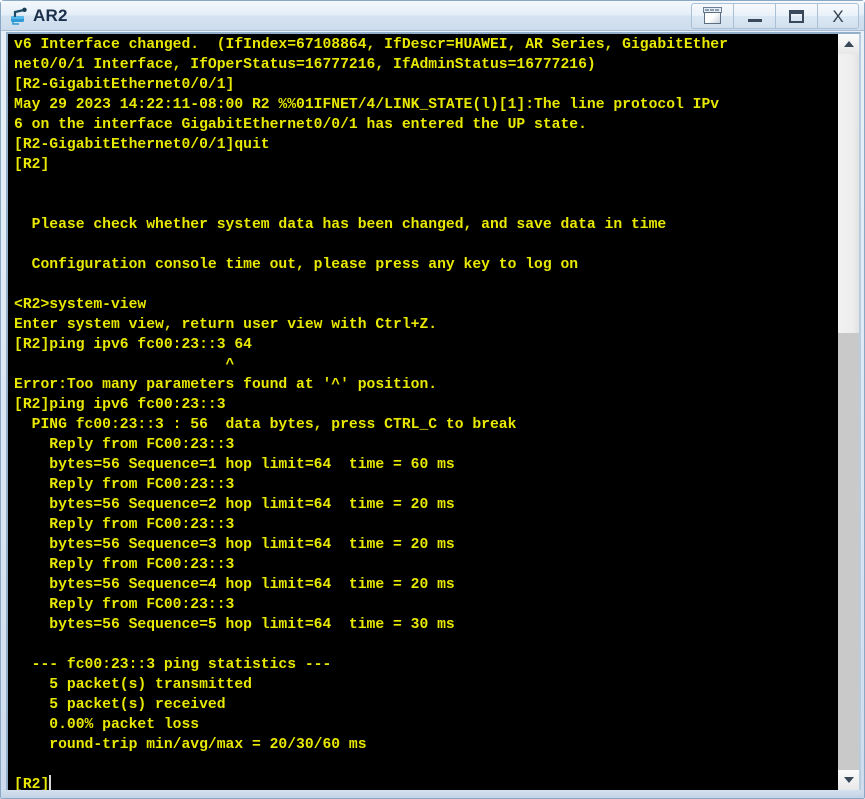 The height and width of the screenshot is (799, 865). I want to click on minimize-button, so click(754, 16).